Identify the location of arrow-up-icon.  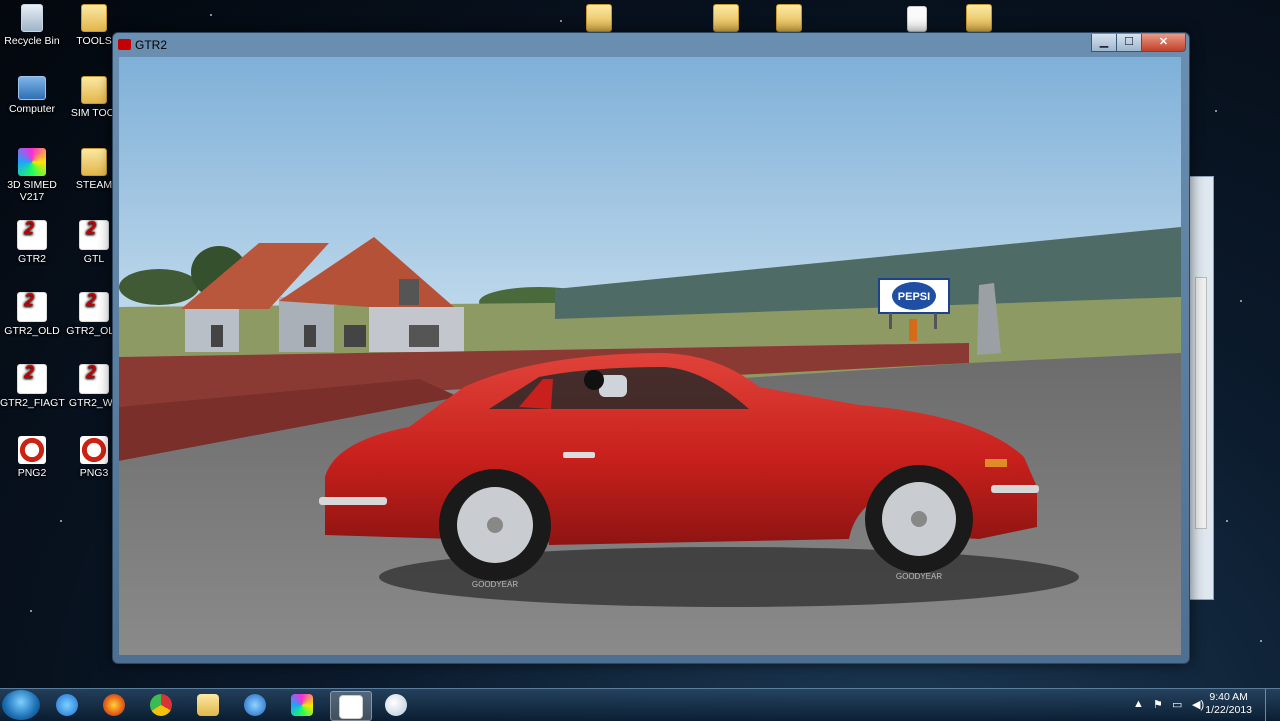
(255, 705).